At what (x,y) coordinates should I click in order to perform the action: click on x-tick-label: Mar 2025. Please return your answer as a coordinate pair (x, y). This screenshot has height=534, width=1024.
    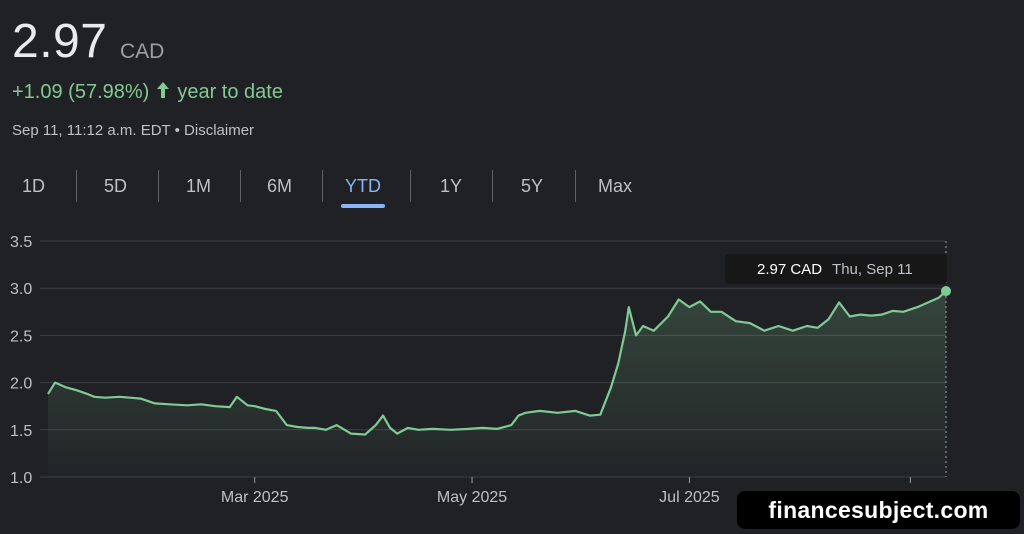
    Looking at the image, I should click on (255, 497).